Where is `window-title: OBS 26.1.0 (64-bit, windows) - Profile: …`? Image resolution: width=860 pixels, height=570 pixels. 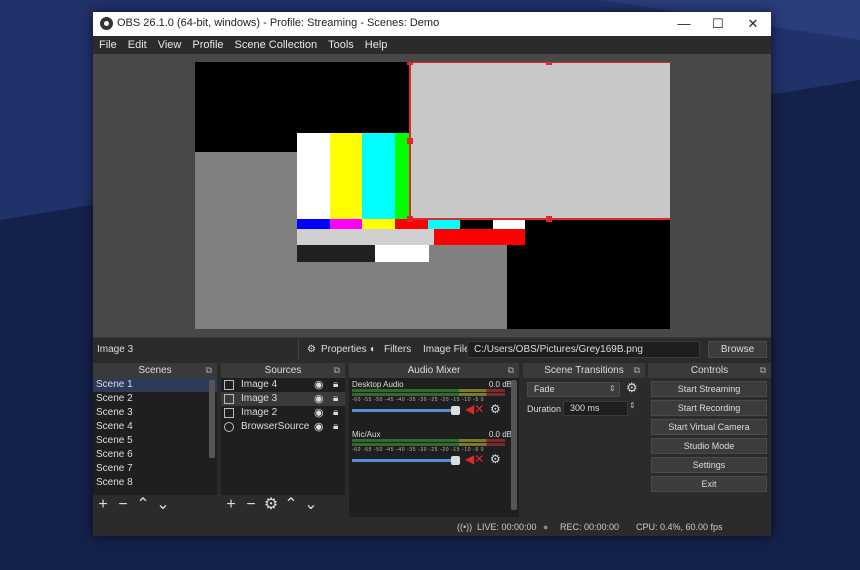 window-title: OBS 26.1.0 (64-bit, windows) - Profile: … is located at coordinates (278, 23).